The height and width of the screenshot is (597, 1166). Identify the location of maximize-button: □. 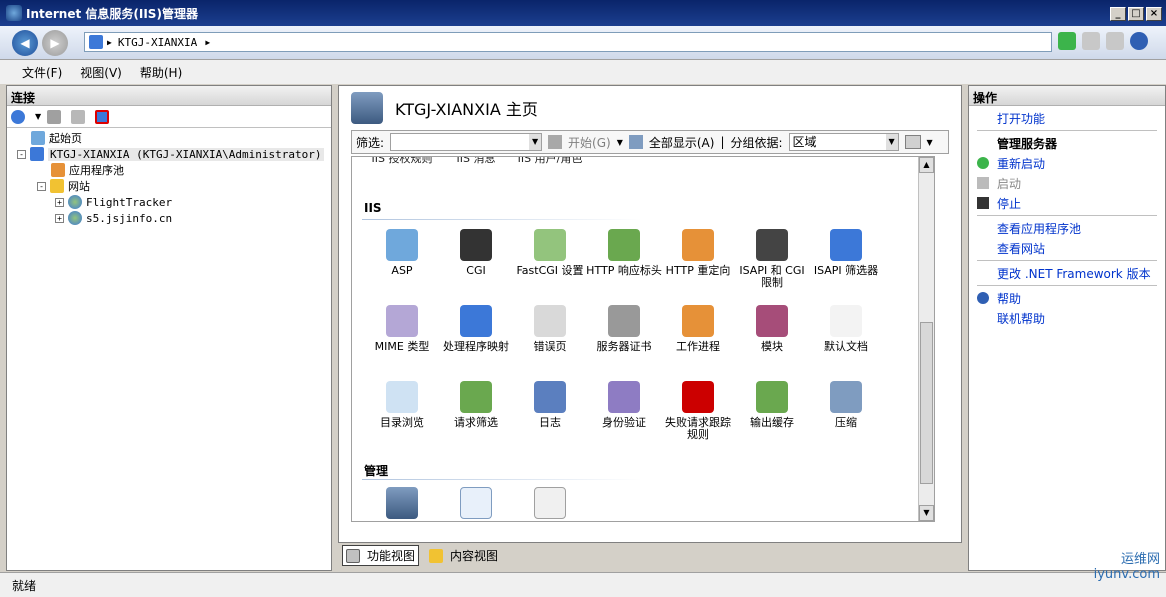
(1136, 14).